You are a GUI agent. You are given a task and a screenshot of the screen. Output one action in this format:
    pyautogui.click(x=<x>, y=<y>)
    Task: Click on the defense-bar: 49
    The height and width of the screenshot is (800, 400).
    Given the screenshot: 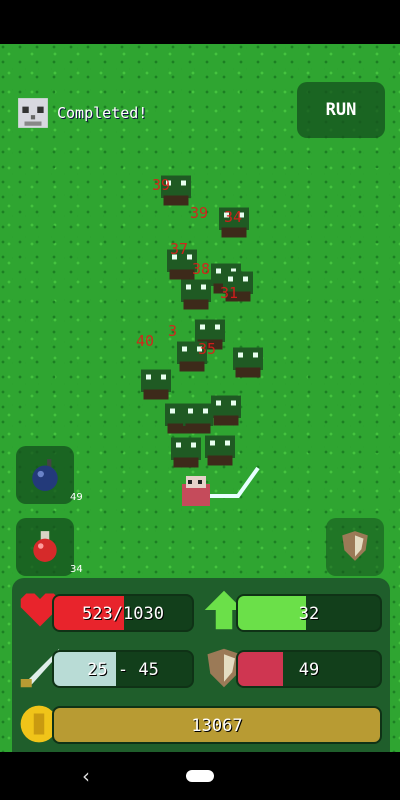 What is the action you would take?
    pyautogui.click(x=309, y=669)
    